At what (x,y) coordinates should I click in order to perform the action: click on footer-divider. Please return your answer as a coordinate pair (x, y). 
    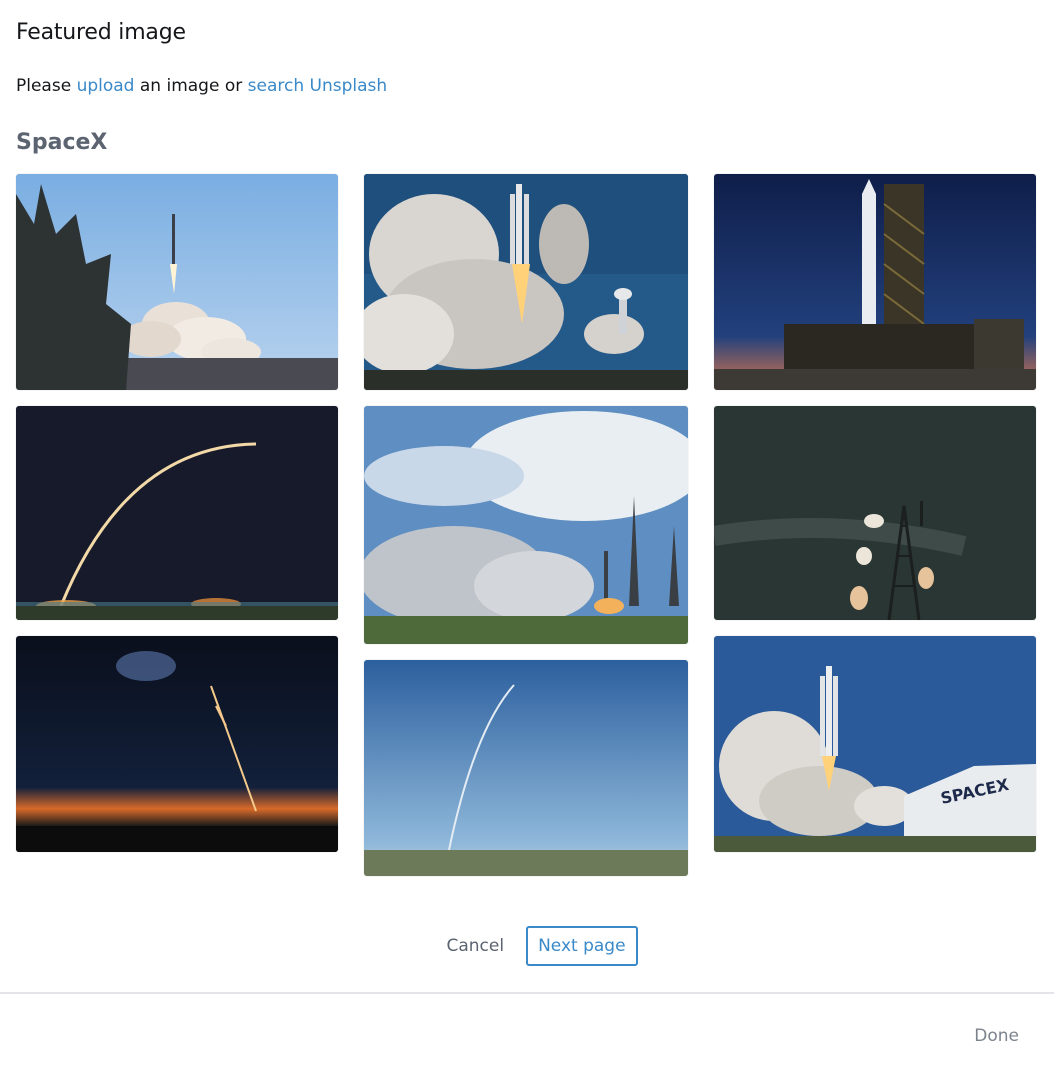
    Looking at the image, I should click on (527, 993).